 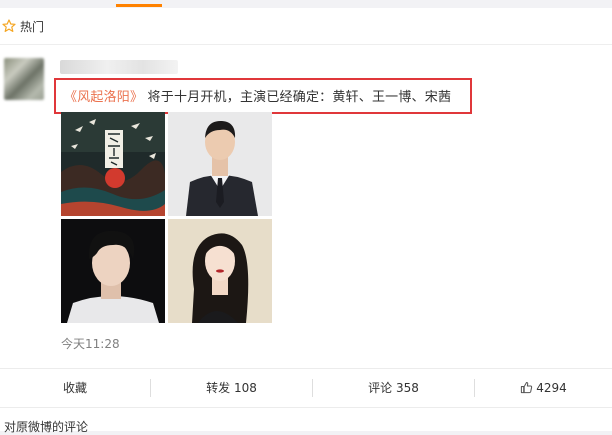 What do you see at coordinates (113, 164) in the screenshot?
I see `poster-photo` at bounding box center [113, 164].